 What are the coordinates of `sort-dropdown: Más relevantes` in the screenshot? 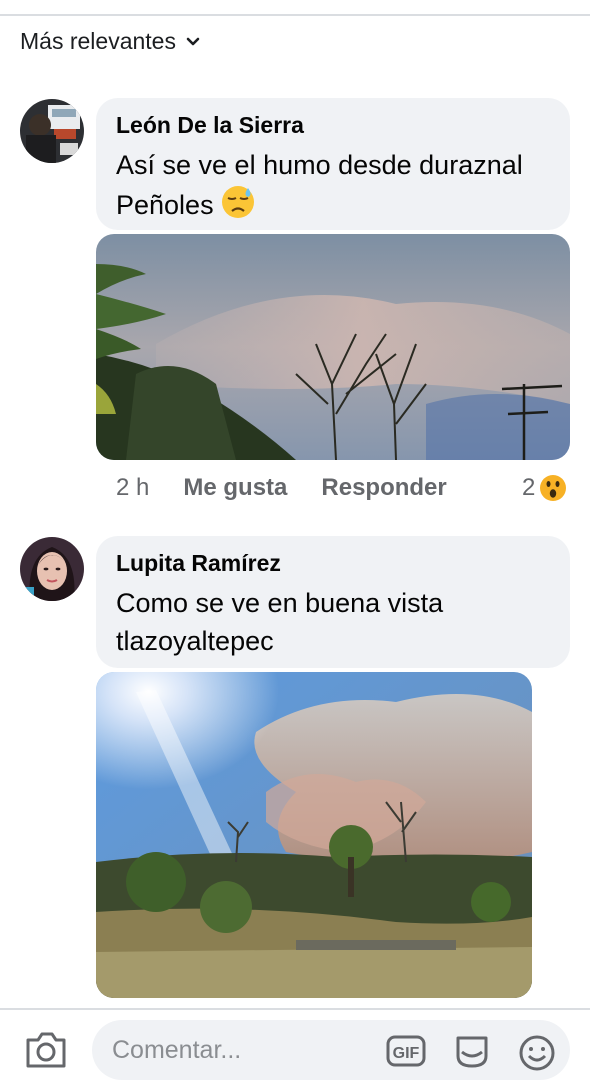 It's located at (110, 41).